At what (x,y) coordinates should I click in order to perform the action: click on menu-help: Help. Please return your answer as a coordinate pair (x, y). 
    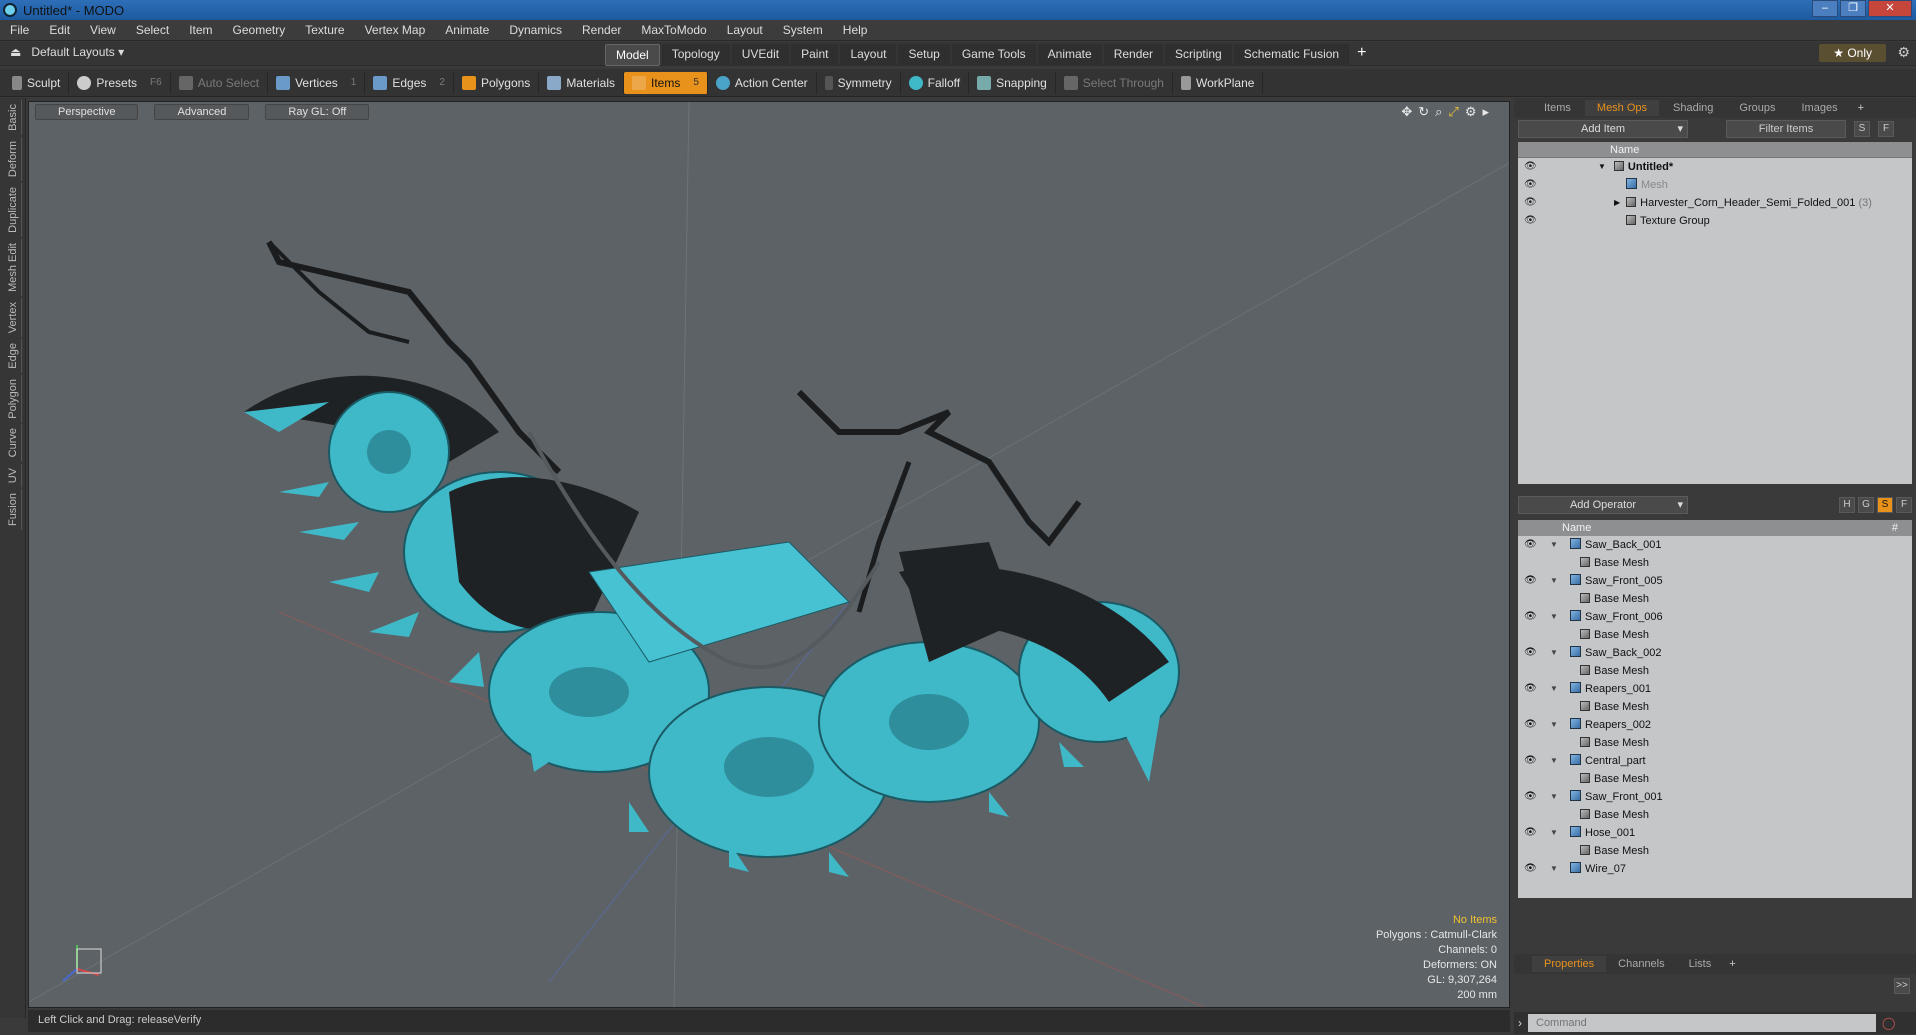
    Looking at the image, I should click on (855, 30).